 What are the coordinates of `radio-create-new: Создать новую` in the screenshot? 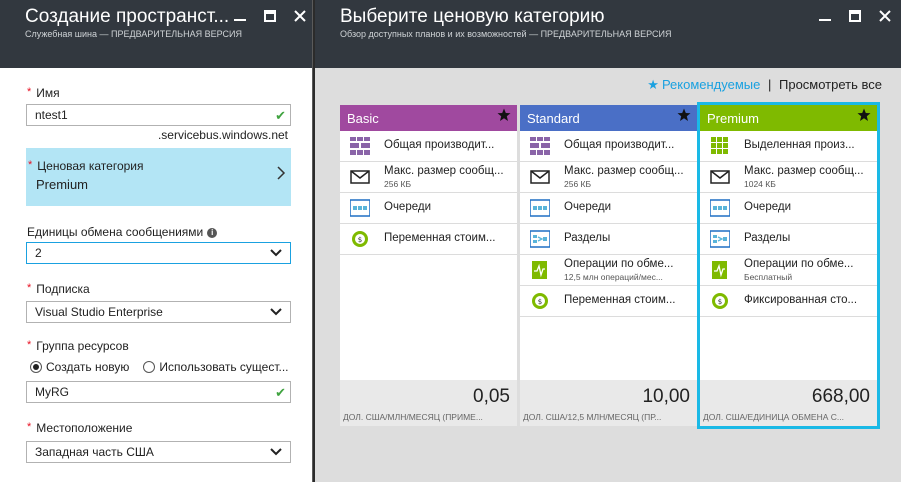 It's located at (79, 367).